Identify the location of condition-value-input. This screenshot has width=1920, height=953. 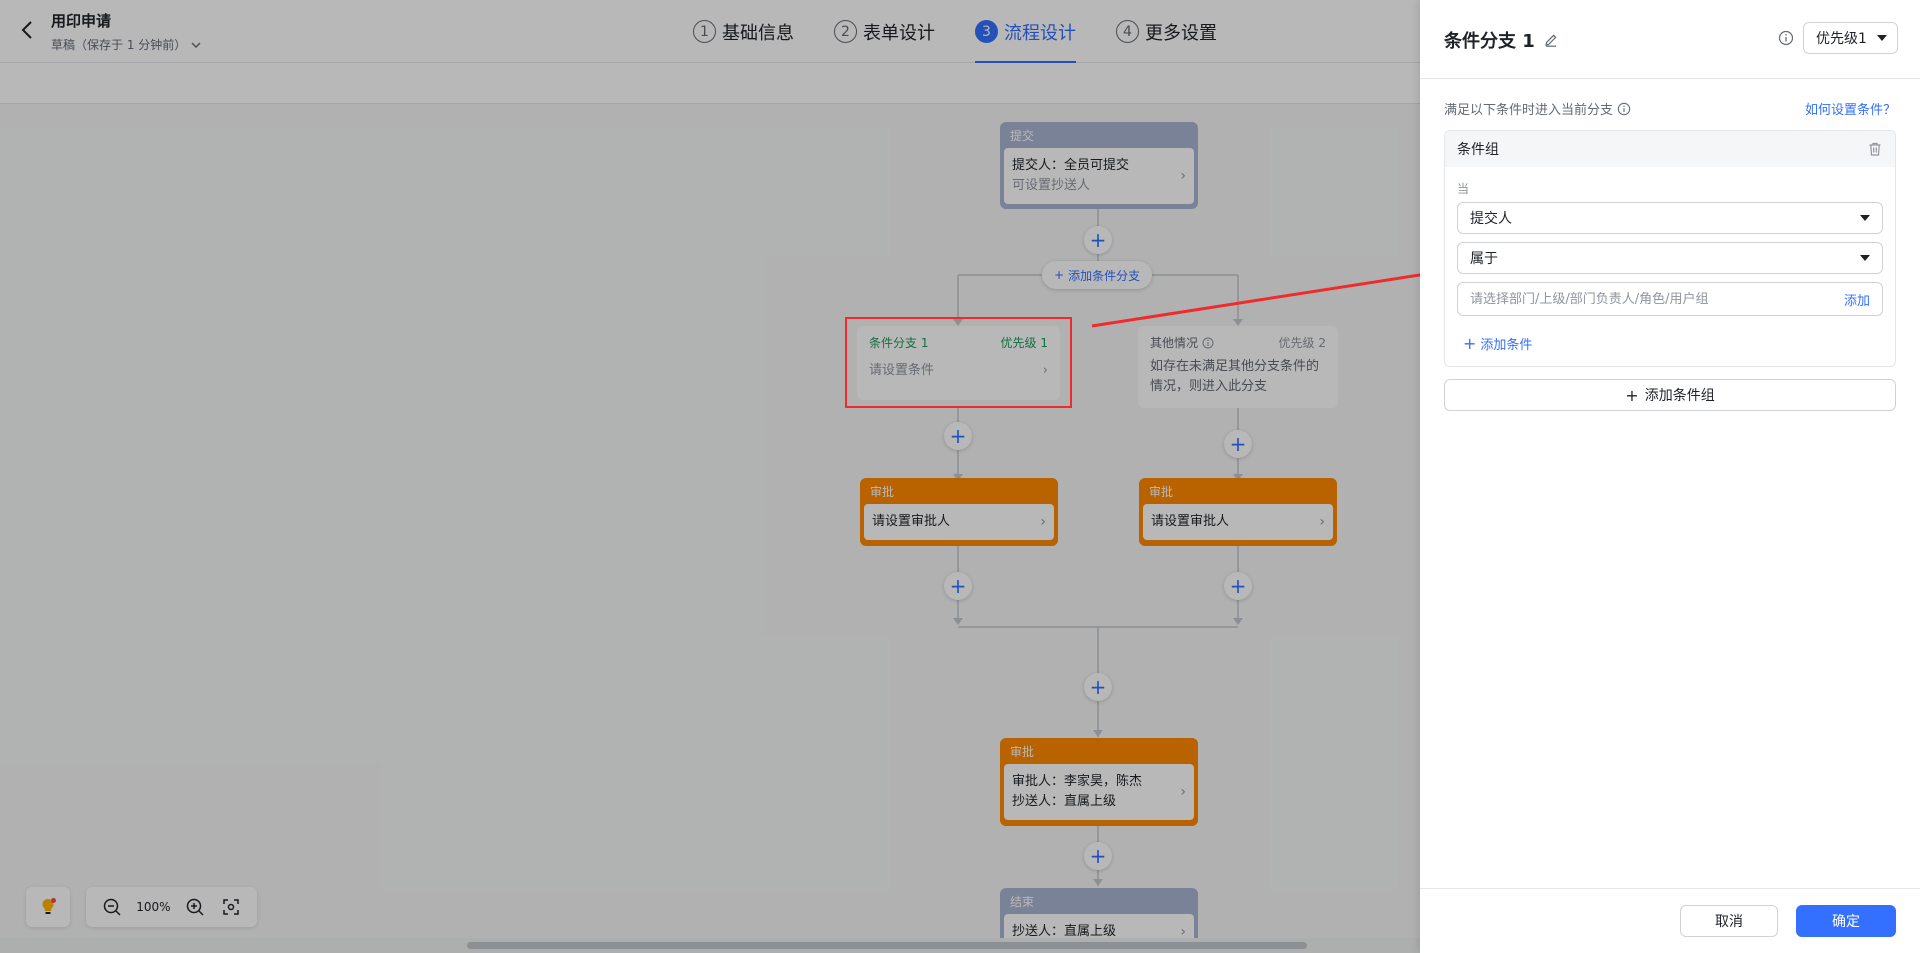
(1635, 299).